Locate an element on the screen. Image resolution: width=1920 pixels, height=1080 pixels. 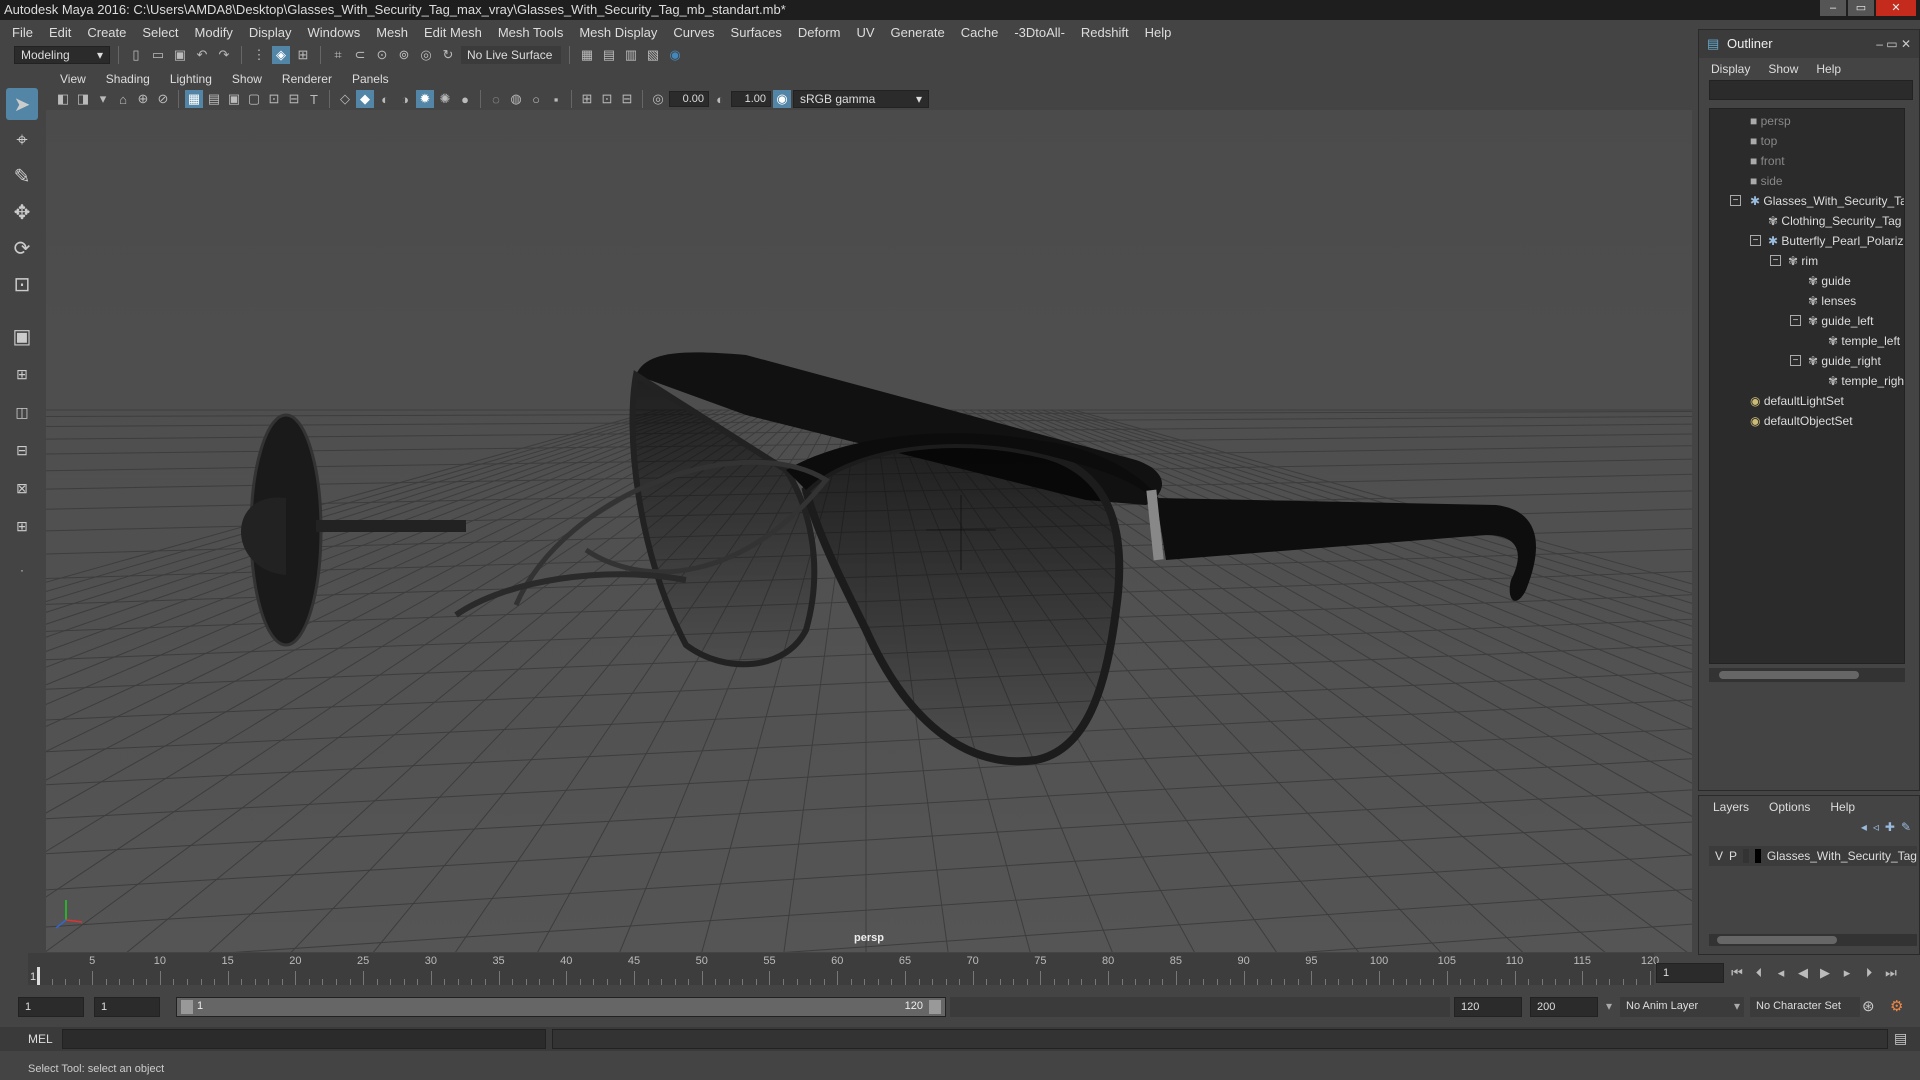
field-chart-icon: ▢ is located at coordinates (254, 99).